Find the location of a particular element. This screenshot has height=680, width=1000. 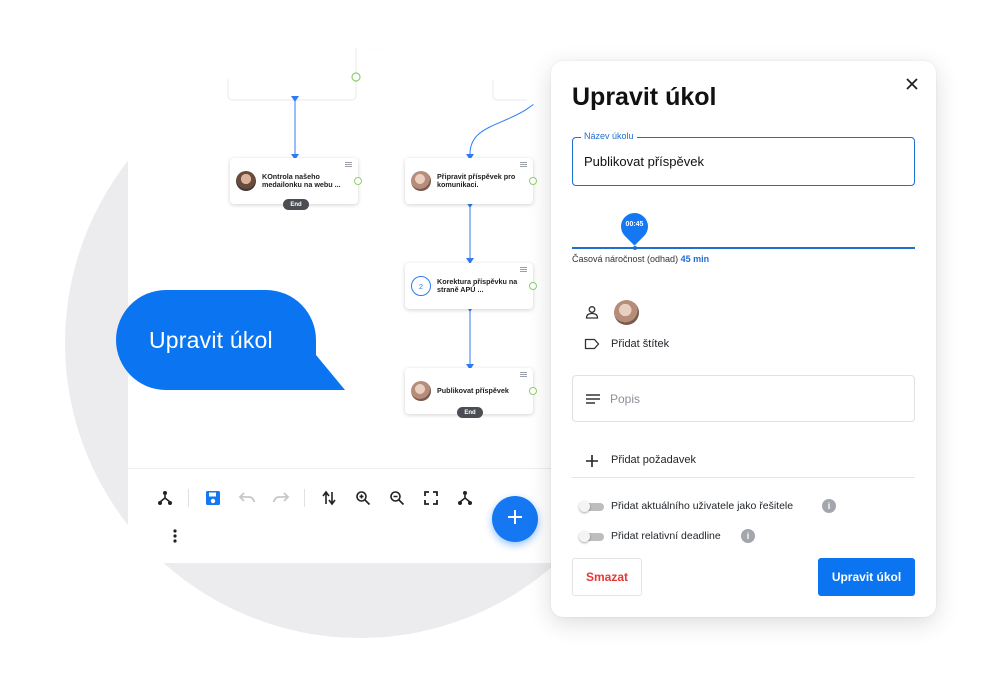

step-number-badge: 2 is located at coordinates (421, 286).